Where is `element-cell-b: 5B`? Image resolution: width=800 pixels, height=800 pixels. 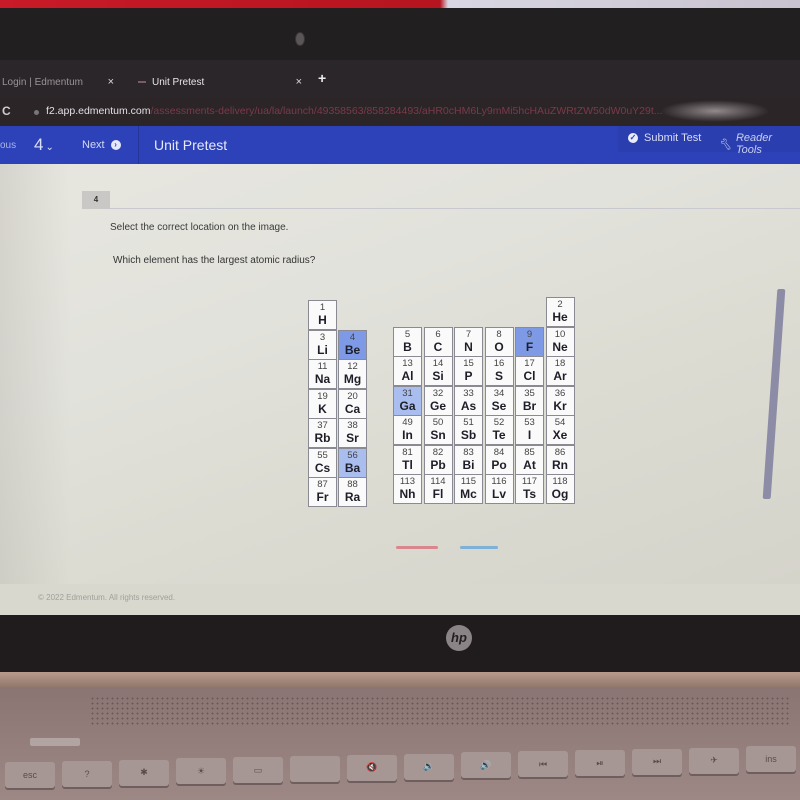 element-cell-b: 5B is located at coordinates (407, 341).